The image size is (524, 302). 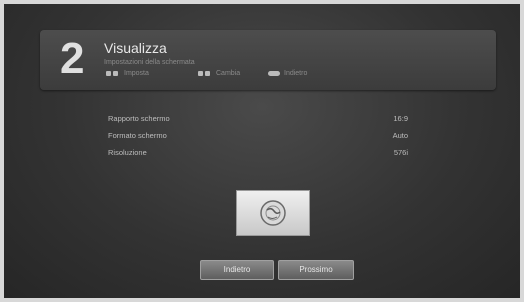 What do you see at coordinates (274, 73) in the screenshot?
I see `back-key-icon` at bounding box center [274, 73].